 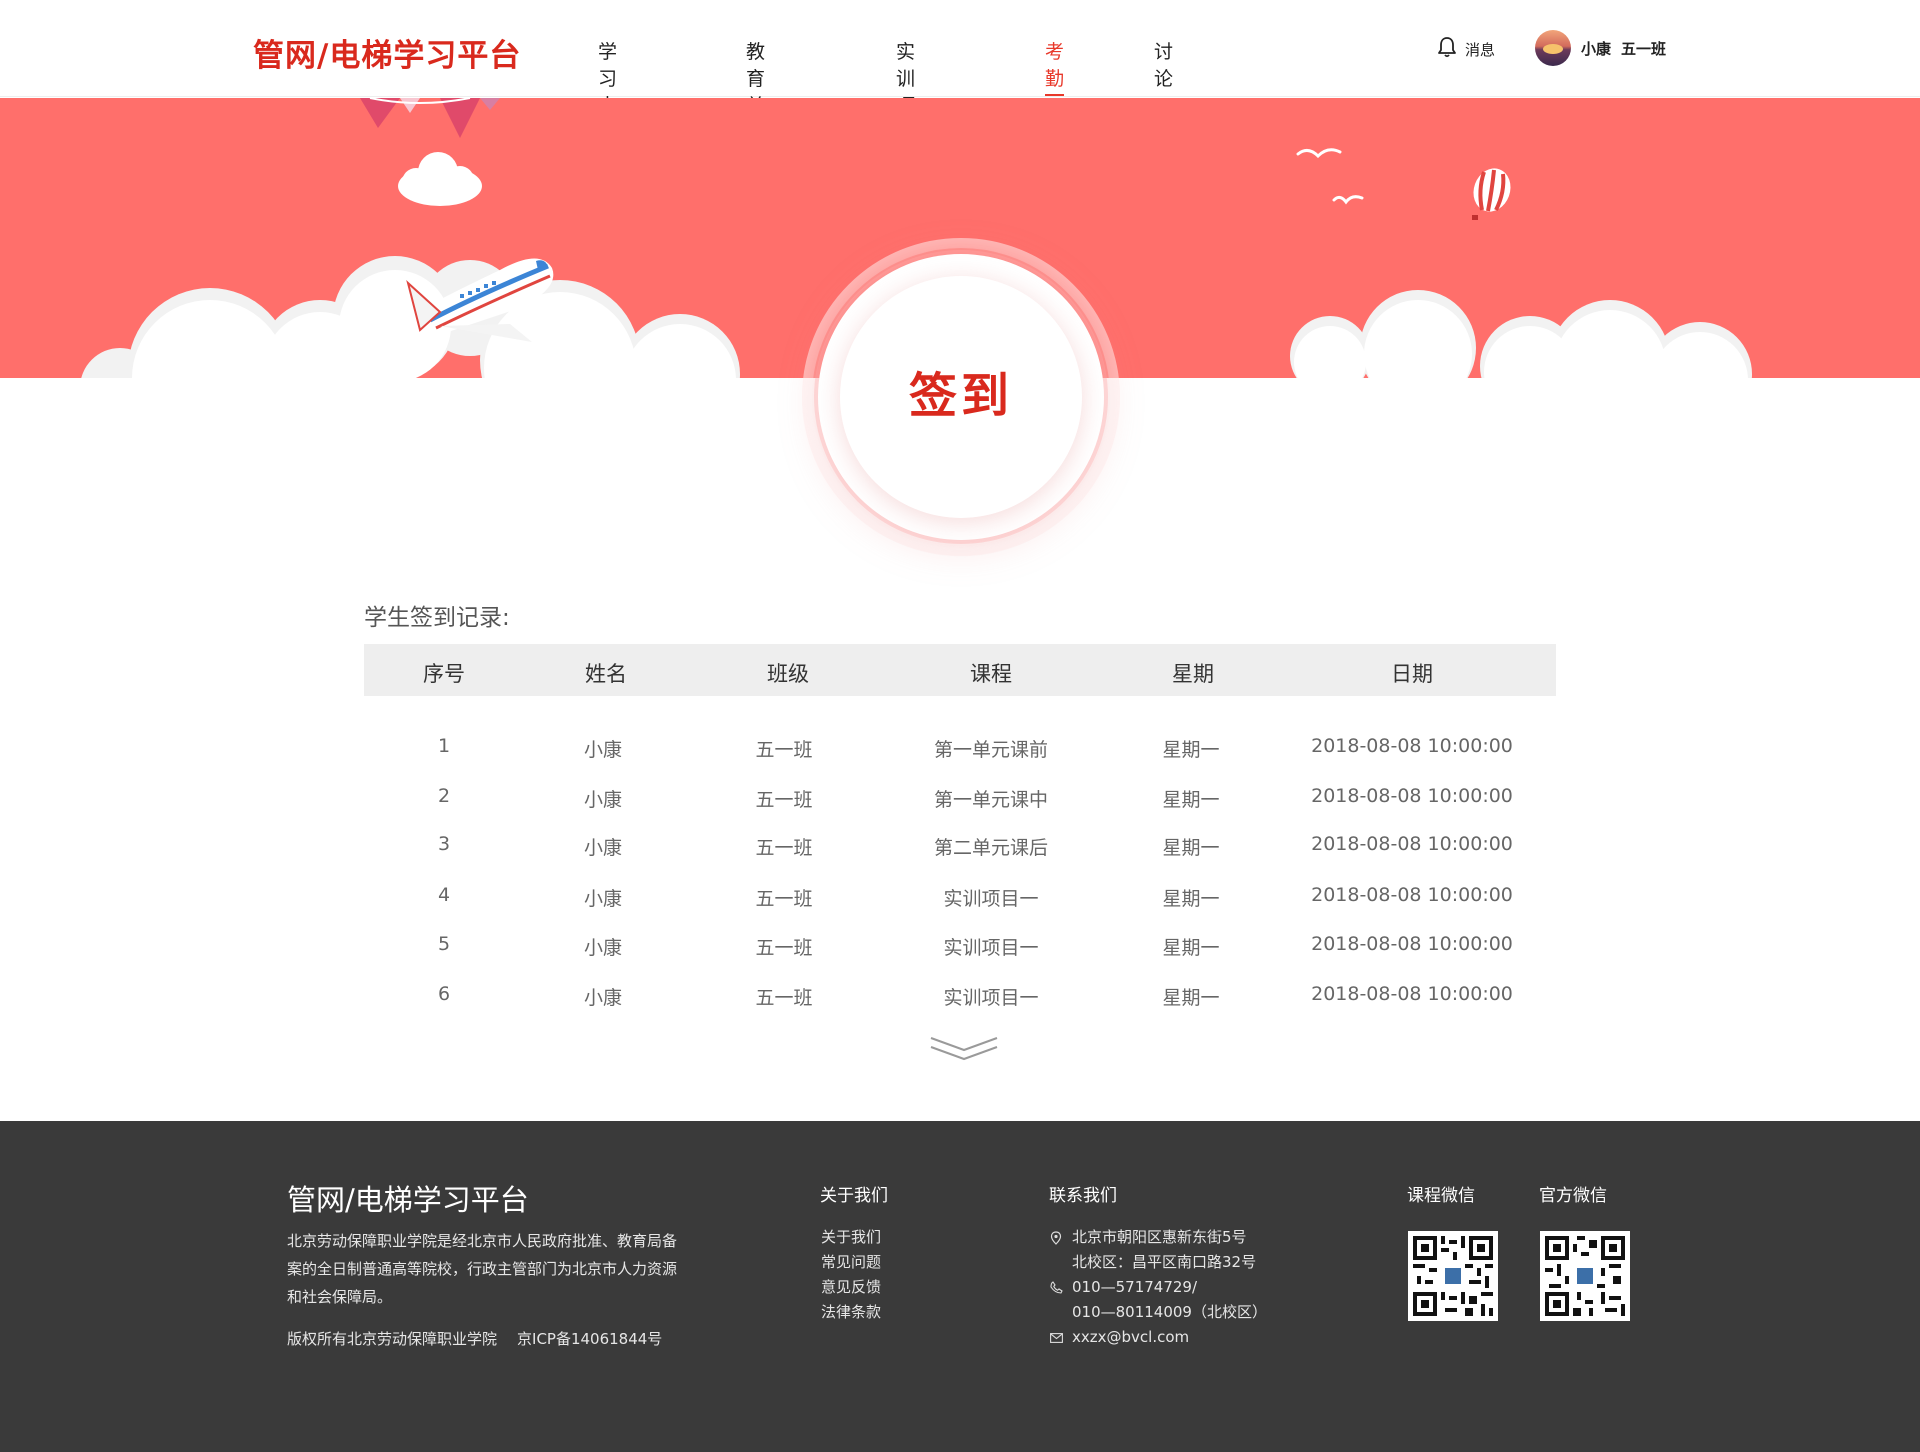 I want to click on table-row: 1 小康 五一班 第一单元课前 星期一 2018-08-08 10:00:00, so click(x=960, y=760).